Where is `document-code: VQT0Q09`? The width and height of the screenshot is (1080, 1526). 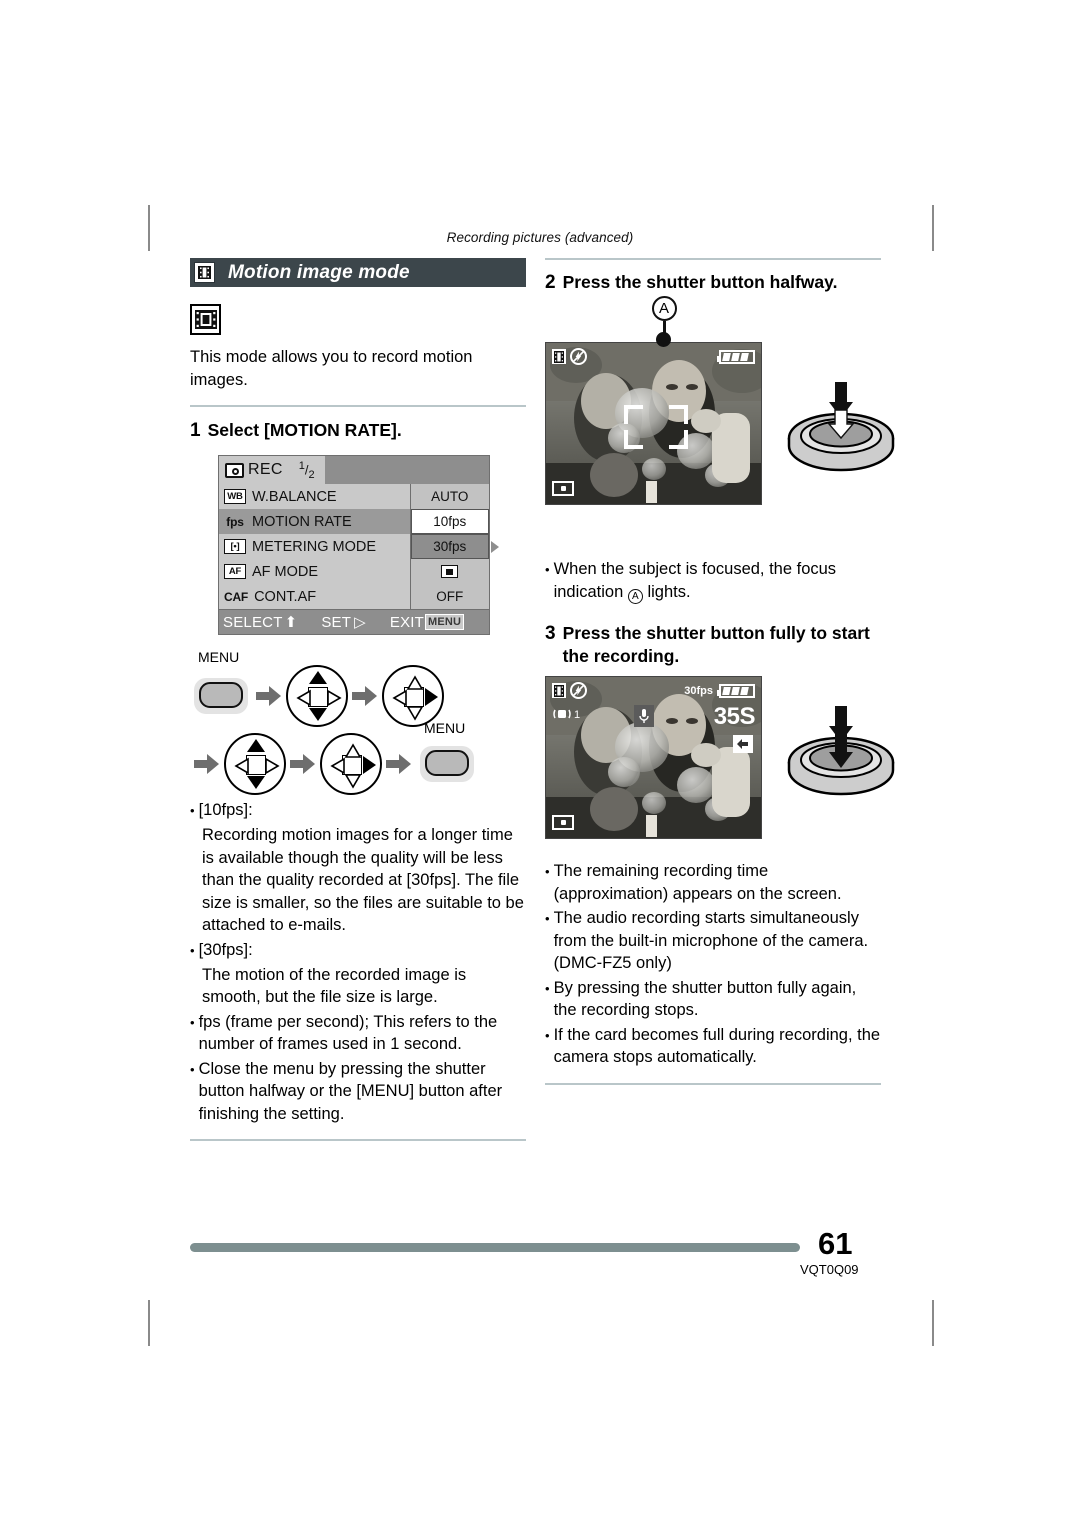 document-code: VQT0Q09 is located at coordinates (829, 1269).